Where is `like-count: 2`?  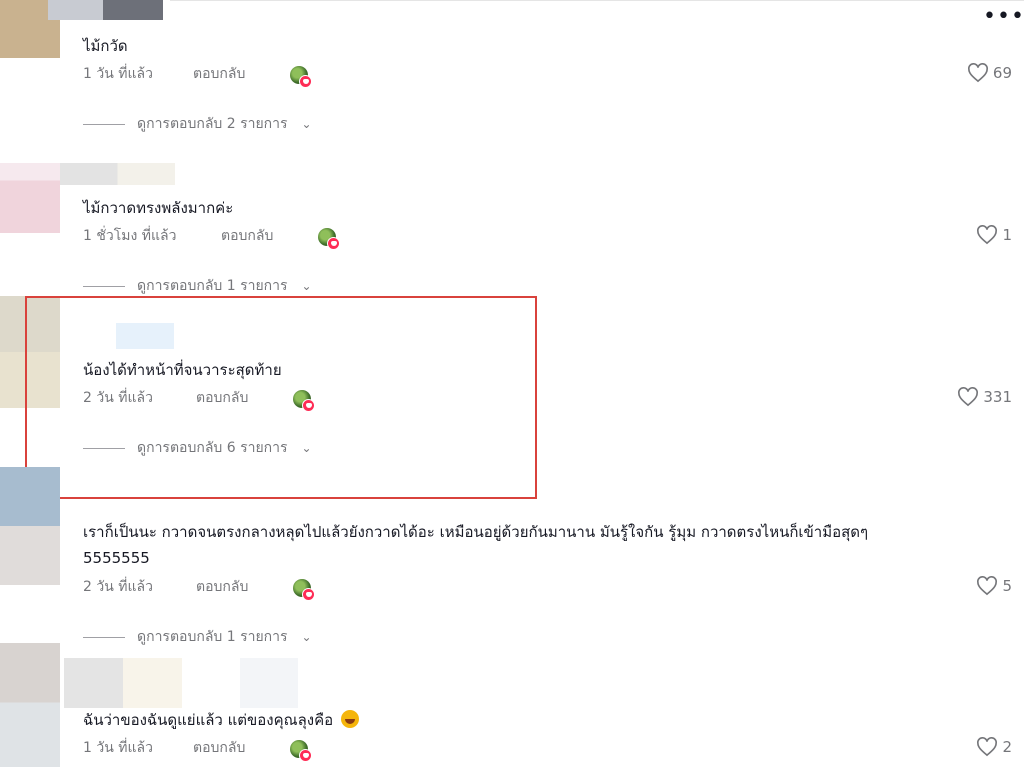
like-count: 2 is located at coordinates (1007, 747).